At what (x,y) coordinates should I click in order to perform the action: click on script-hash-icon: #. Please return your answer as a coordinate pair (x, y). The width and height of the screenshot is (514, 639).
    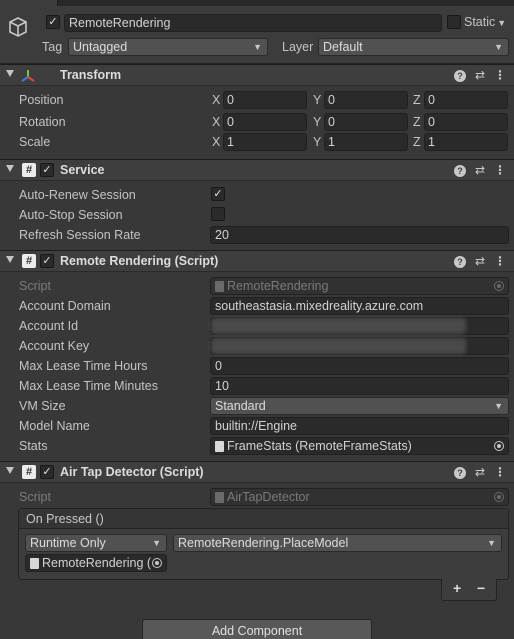
    Looking at the image, I should click on (29, 261).